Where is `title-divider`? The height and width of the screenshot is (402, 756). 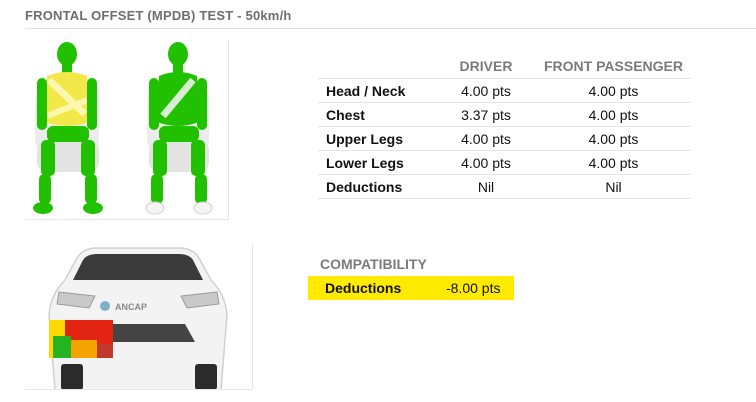 title-divider is located at coordinates (390, 28).